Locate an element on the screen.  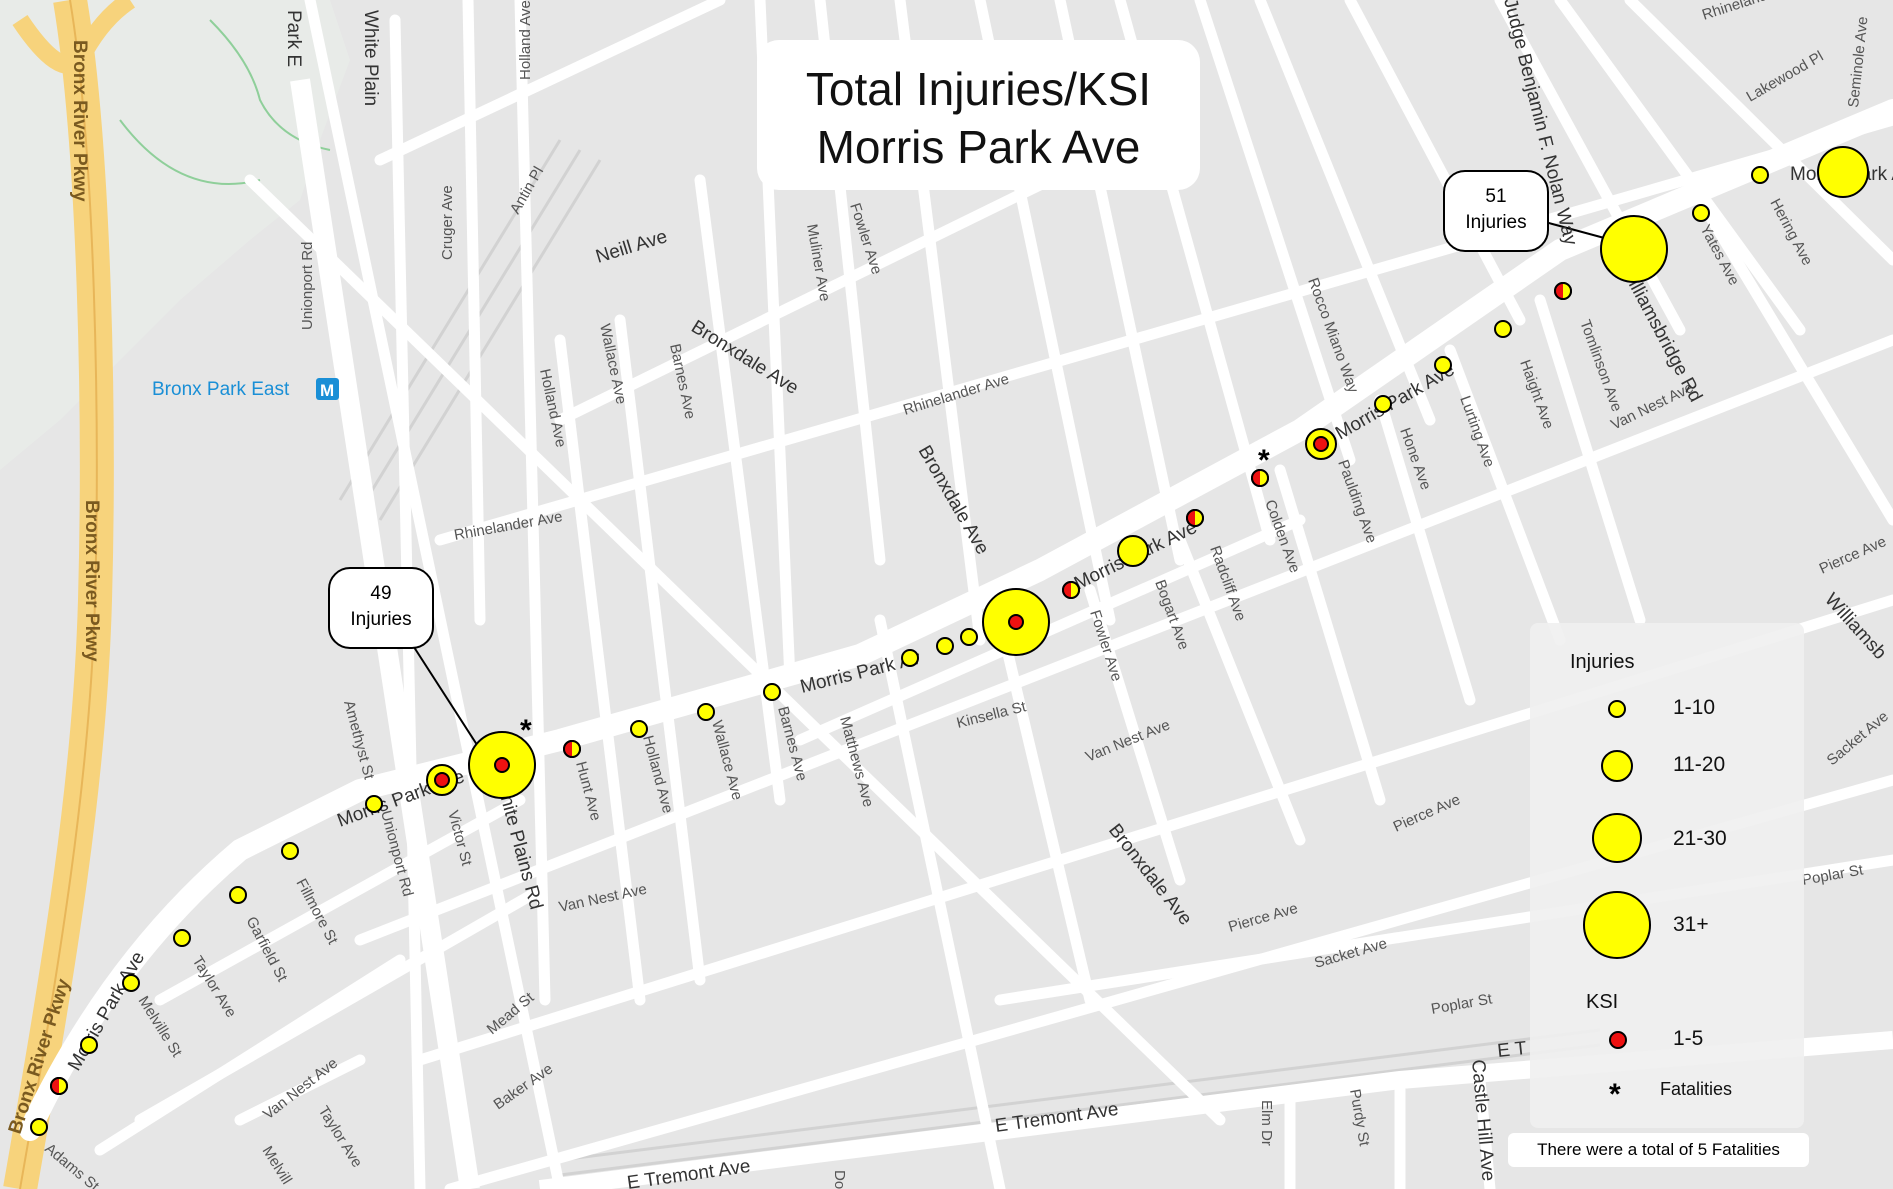
label-lakewood: Lakewood Pl is located at coordinates (1785, 77).